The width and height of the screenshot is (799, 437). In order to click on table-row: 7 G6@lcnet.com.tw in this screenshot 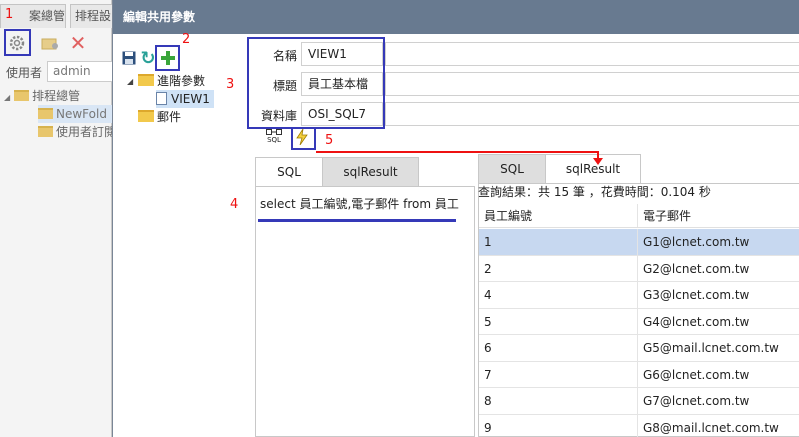, I will do `click(639, 374)`.